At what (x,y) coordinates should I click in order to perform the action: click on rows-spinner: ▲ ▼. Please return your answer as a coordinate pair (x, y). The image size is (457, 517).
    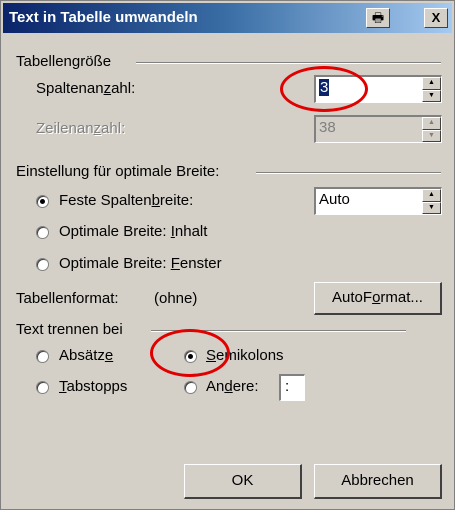
    Looking at the image, I should click on (431, 129).